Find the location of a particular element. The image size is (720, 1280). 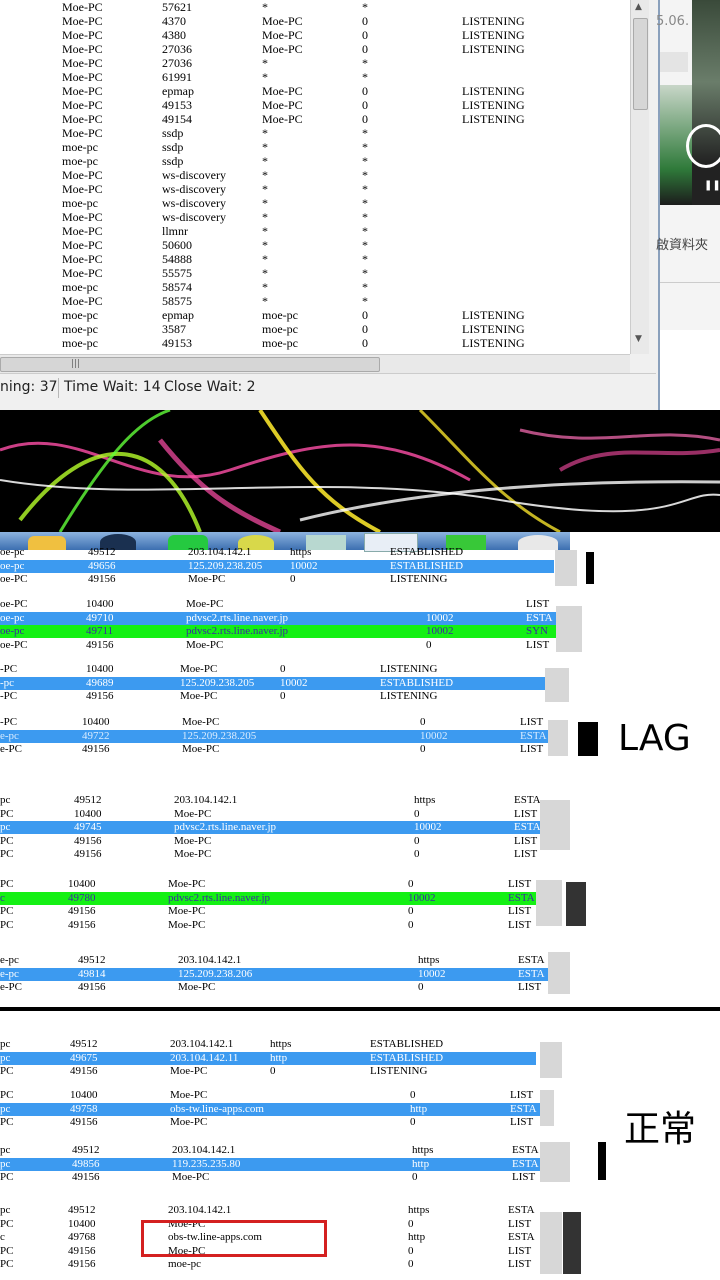

connection-row: Moe-PC 4370 Moe-PC 0 LISTENING is located at coordinates (315, 21).